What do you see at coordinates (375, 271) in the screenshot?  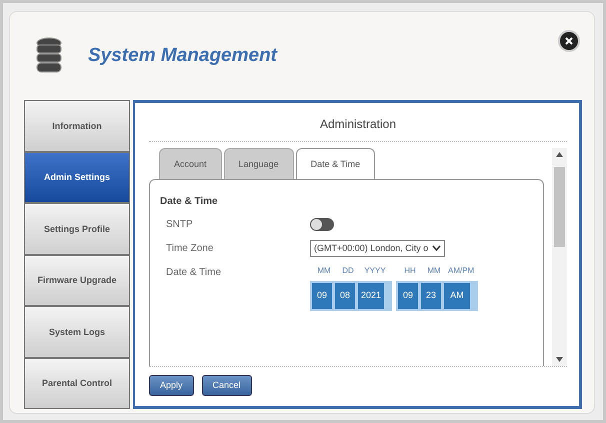 I see `unit-label: YYYY` at bounding box center [375, 271].